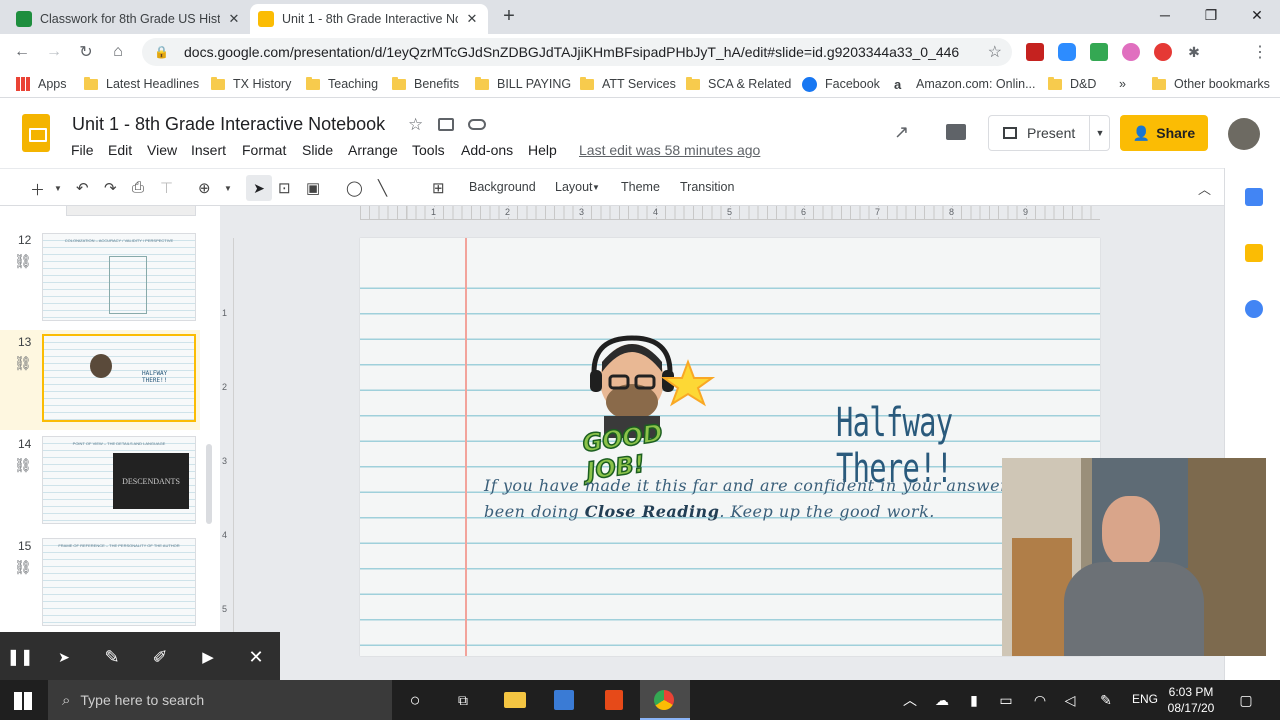  I want to click on collapse-toolbar-icon: ︿, so click(1204, 188).